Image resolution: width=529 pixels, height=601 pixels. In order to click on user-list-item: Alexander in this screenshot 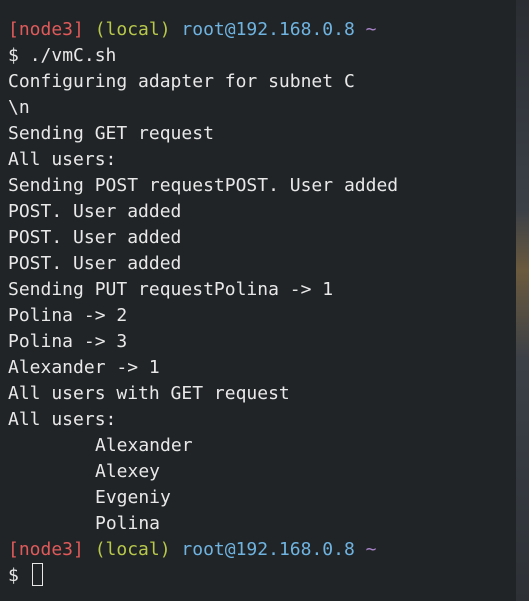, I will do `click(144, 445)`.